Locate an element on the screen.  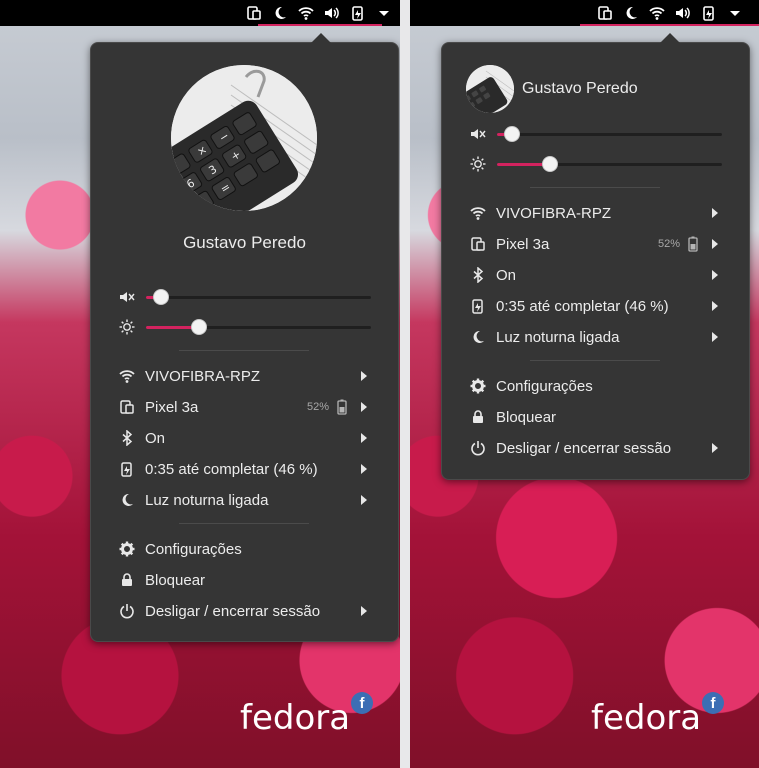
device-battery-percent: 52% is located at coordinates (669, 244).